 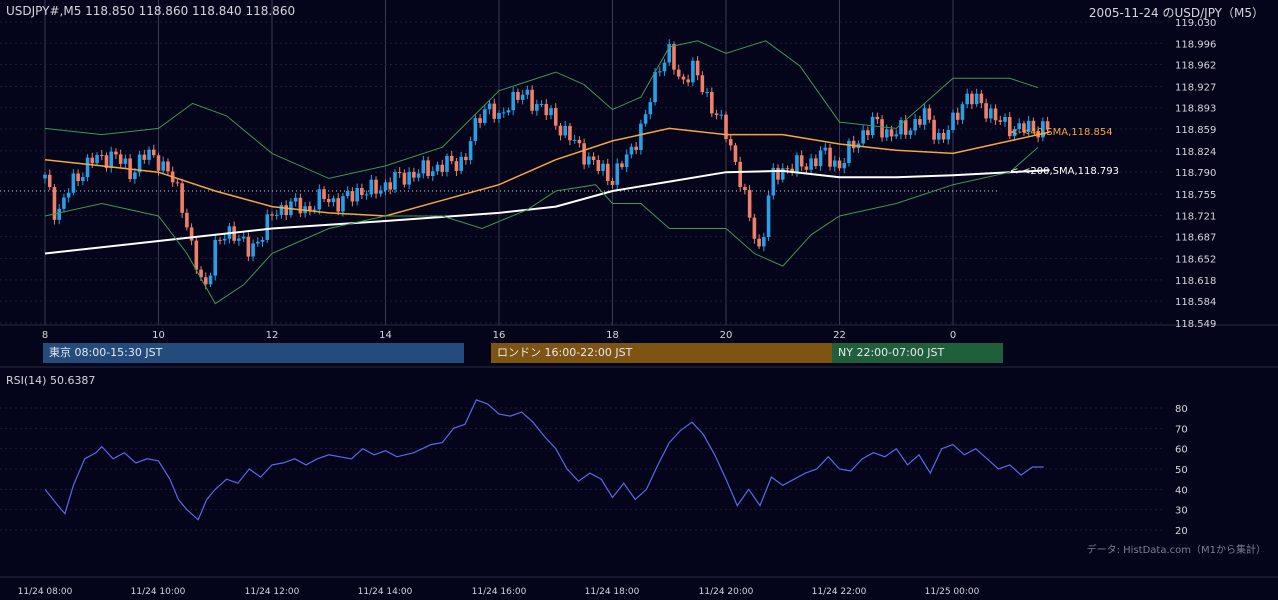 I want to click on rsi-y-tick-label: 20, so click(x=1181, y=531).